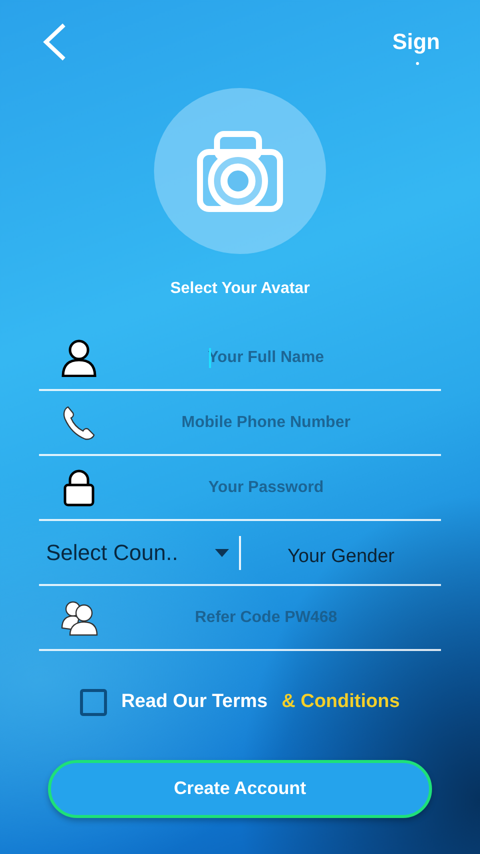 The image size is (480, 854). I want to click on people-icon, so click(79, 618).